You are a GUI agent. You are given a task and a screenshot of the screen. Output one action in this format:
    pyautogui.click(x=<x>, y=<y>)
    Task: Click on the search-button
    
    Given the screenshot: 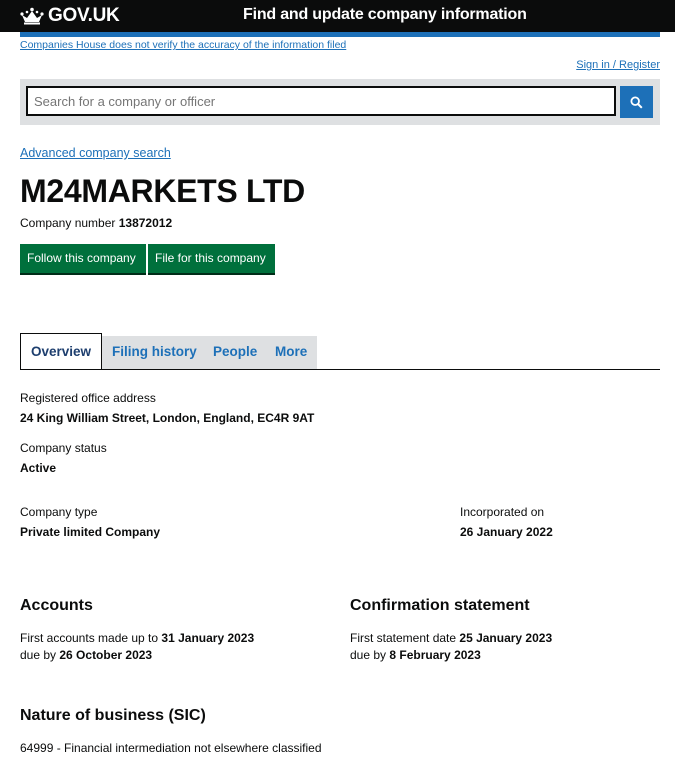 What is the action you would take?
    pyautogui.click(x=636, y=102)
    